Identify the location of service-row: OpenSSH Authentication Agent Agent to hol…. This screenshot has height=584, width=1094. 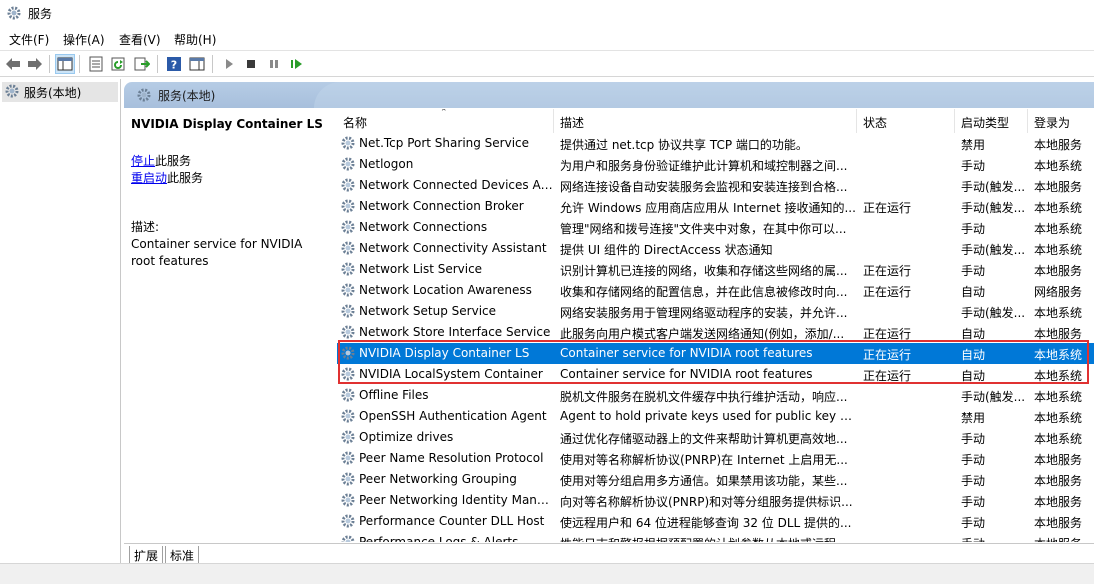
(715, 416).